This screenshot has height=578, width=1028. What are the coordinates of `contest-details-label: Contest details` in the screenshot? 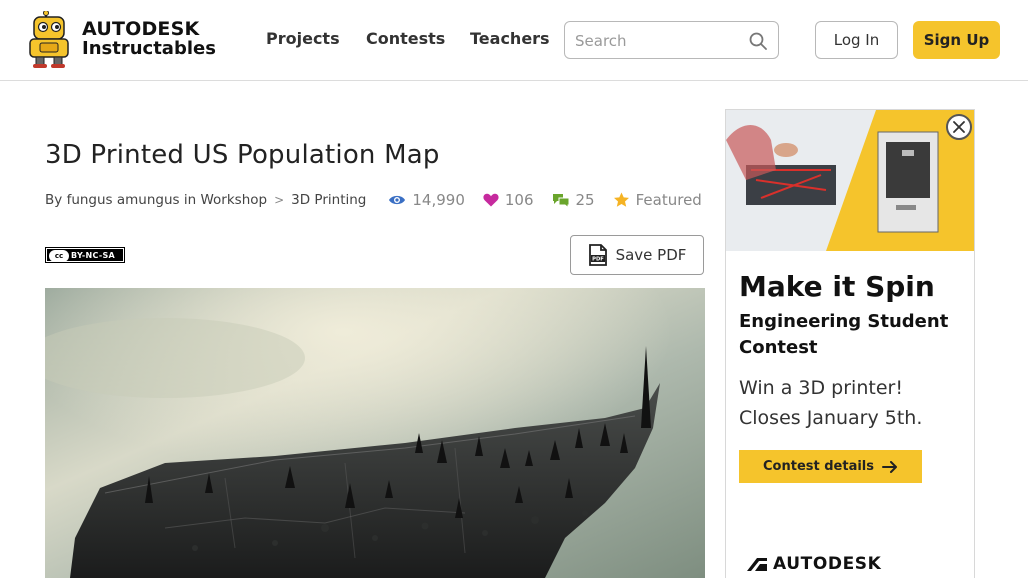 It's located at (818, 466).